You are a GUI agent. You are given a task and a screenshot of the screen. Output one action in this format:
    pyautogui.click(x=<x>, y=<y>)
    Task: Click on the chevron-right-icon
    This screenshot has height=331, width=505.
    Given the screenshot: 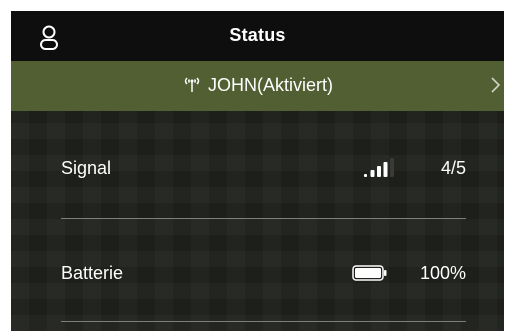 What is the action you would take?
    pyautogui.click(x=496, y=85)
    